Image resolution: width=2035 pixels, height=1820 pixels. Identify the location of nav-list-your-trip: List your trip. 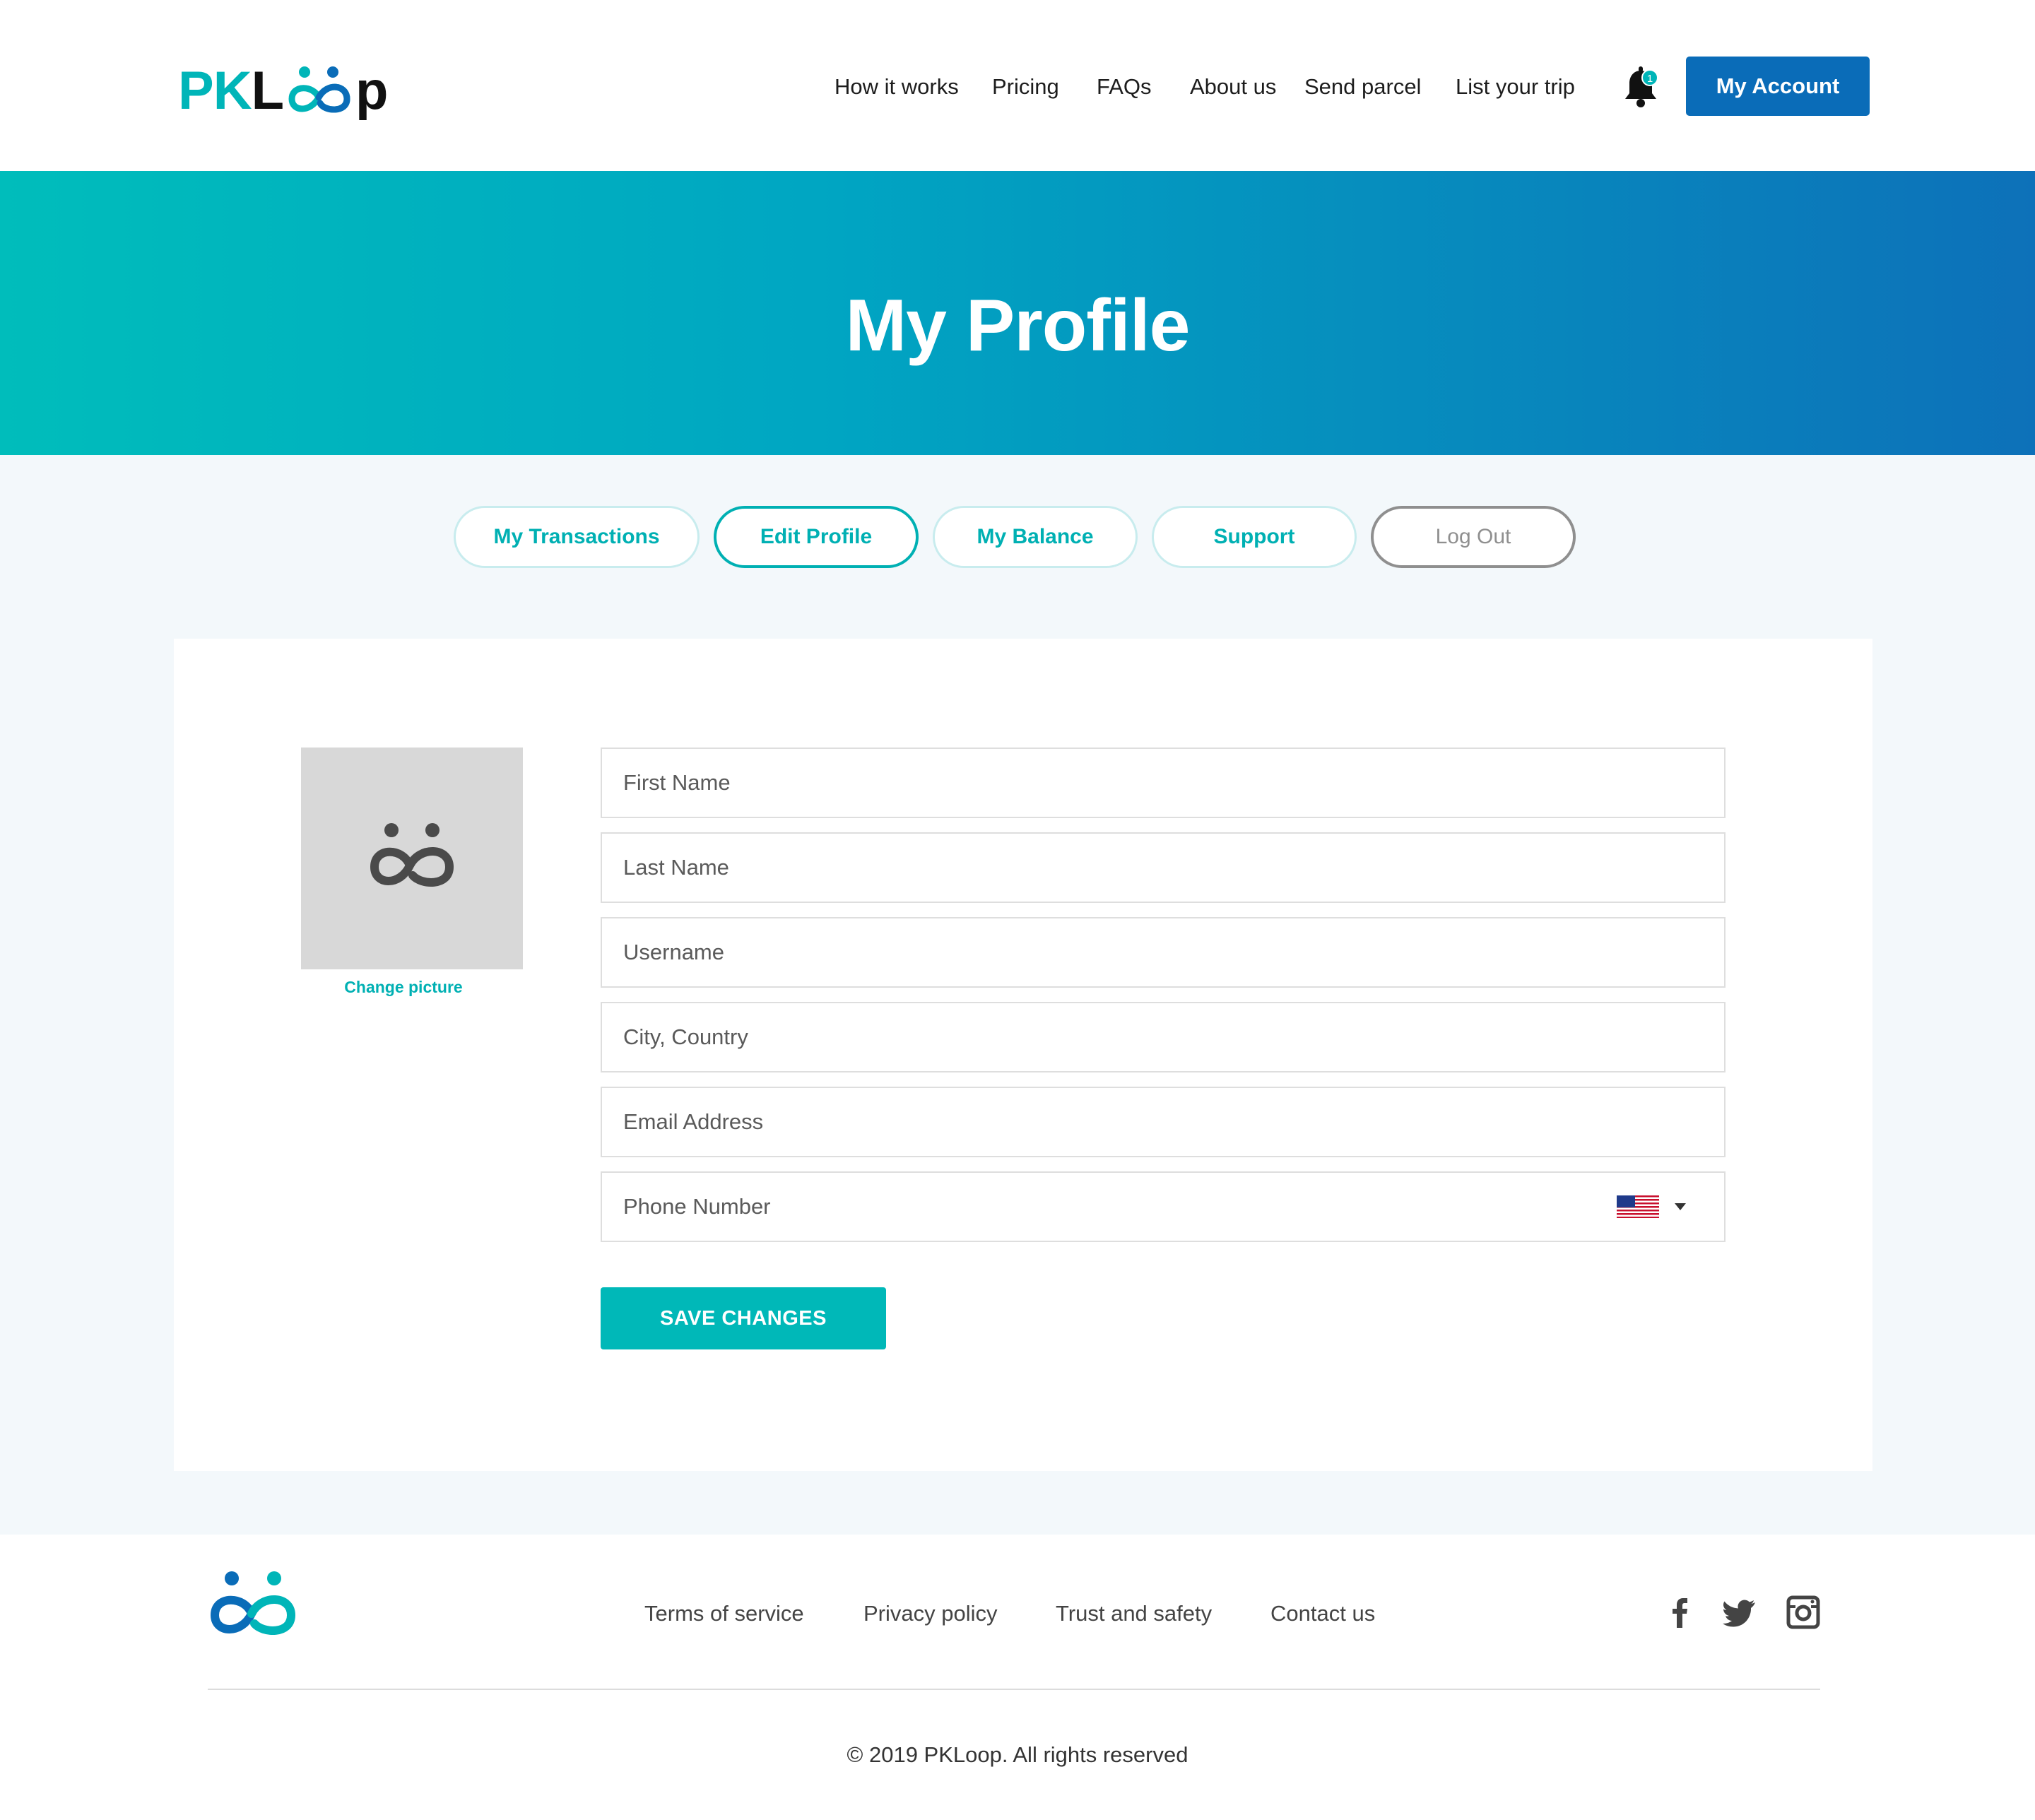
(1515, 87).